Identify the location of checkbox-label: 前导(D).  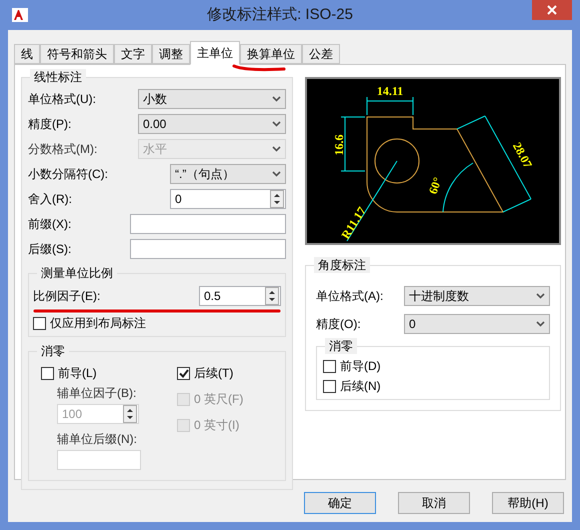
(360, 366).